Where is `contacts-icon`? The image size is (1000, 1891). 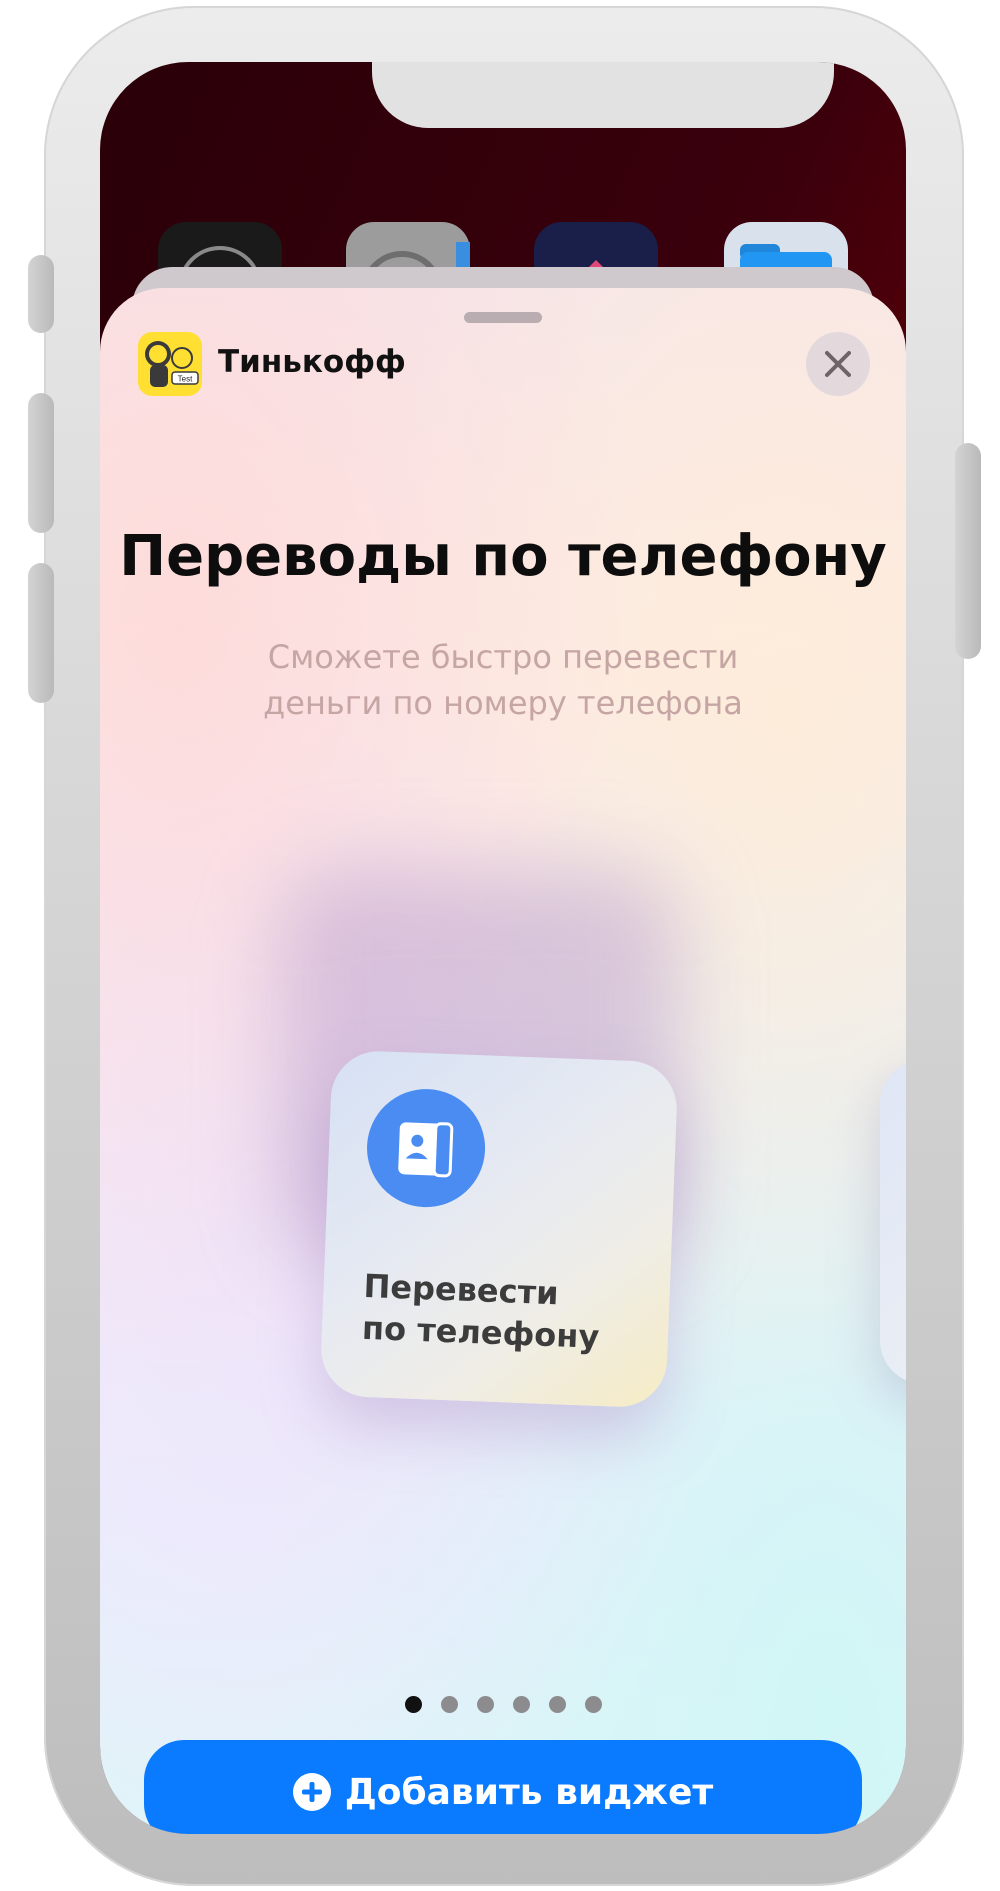
contacts-icon is located at coordinates (426, 1150).